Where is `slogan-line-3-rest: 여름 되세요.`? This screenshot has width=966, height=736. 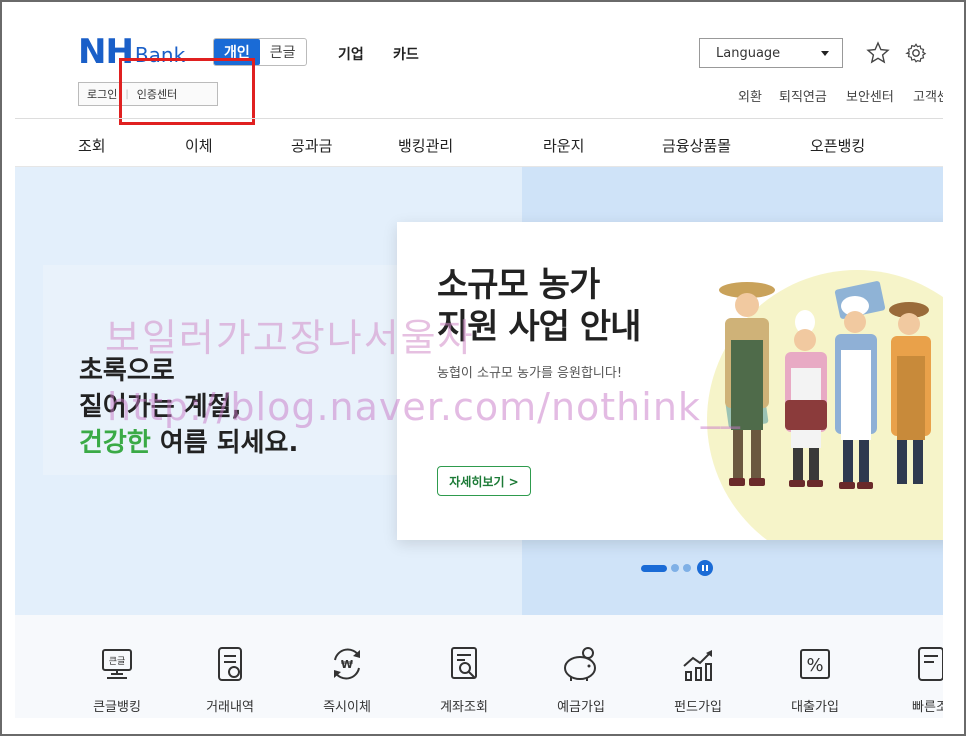 slogan-line-3-rest: 여름 되세요. is located at coordinates (224, 443).